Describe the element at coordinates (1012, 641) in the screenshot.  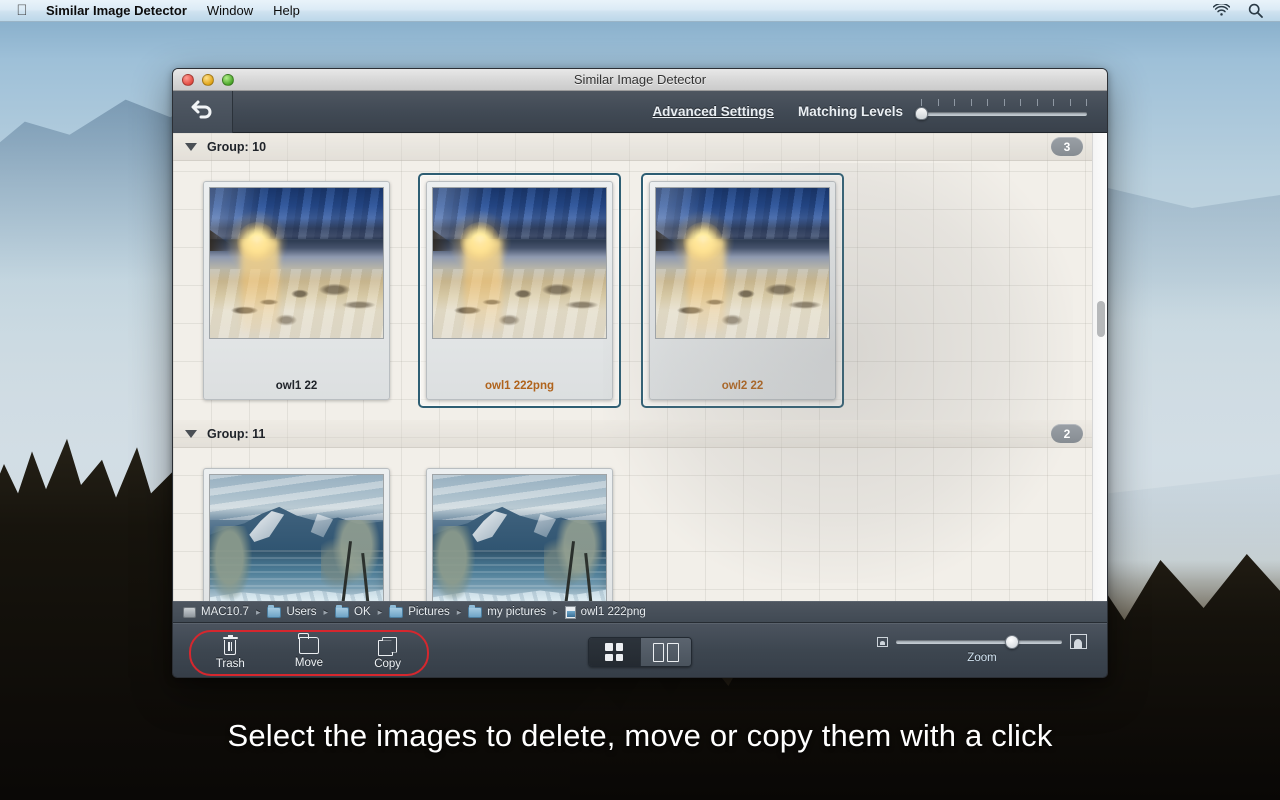
I see `zoom-slider-knob` at that location.